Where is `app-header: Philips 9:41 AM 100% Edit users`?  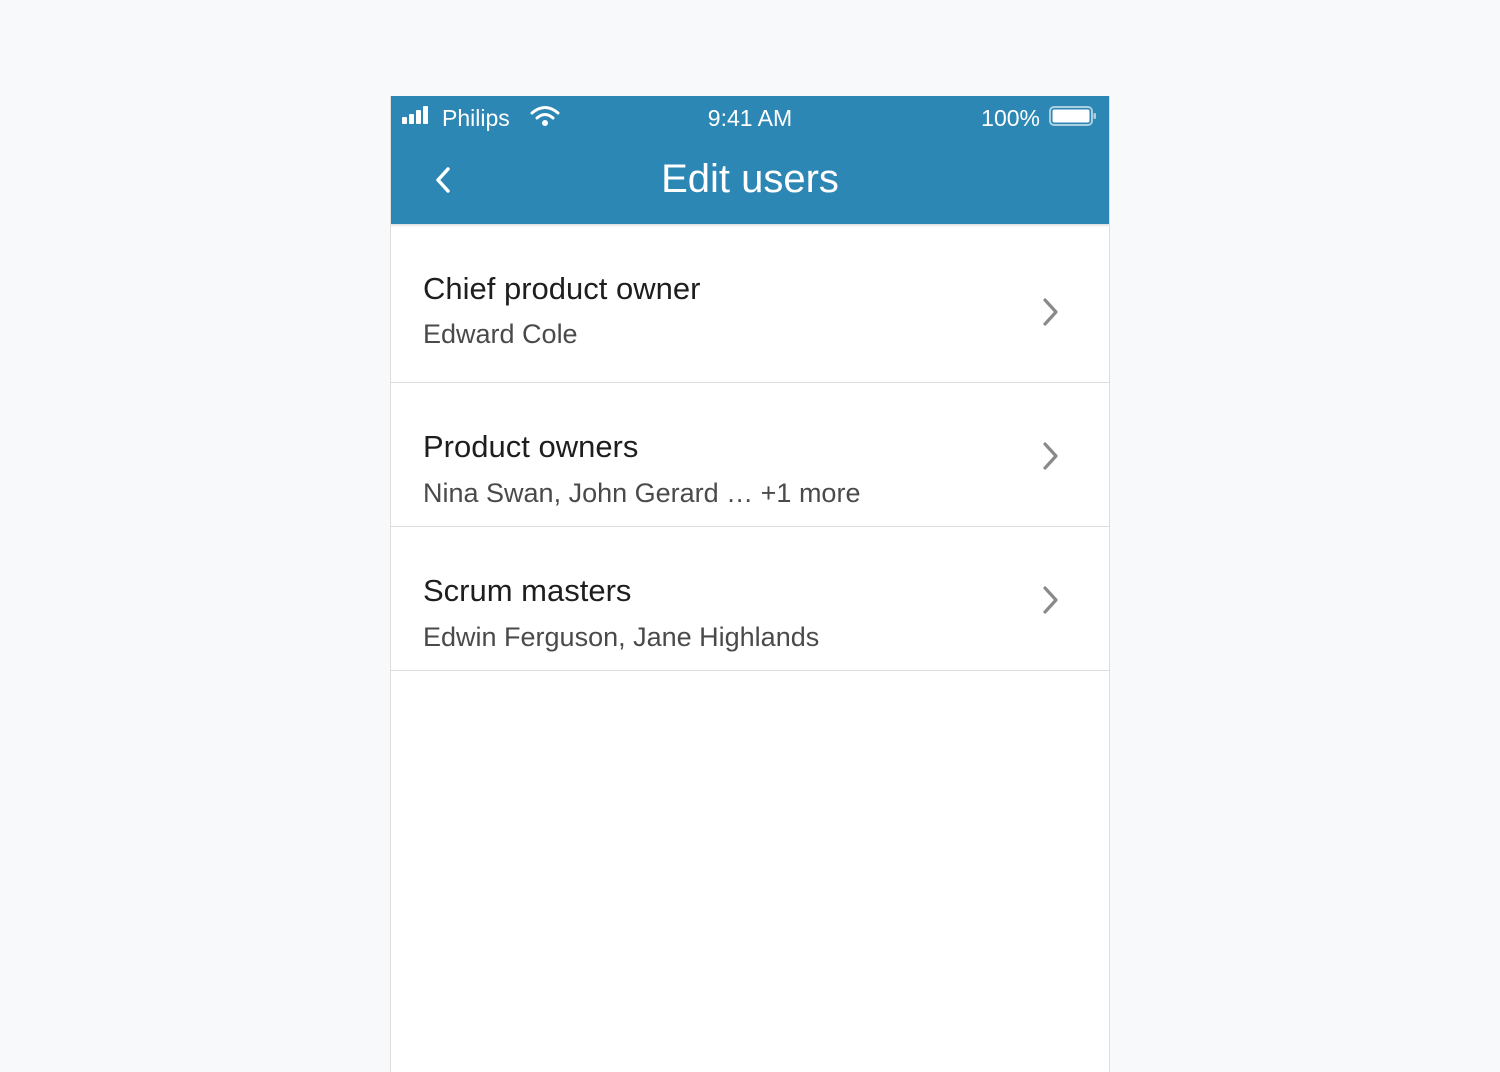
app-header: Philips 9:41 AM 100% Edit users is located at coordinates (750, 160).